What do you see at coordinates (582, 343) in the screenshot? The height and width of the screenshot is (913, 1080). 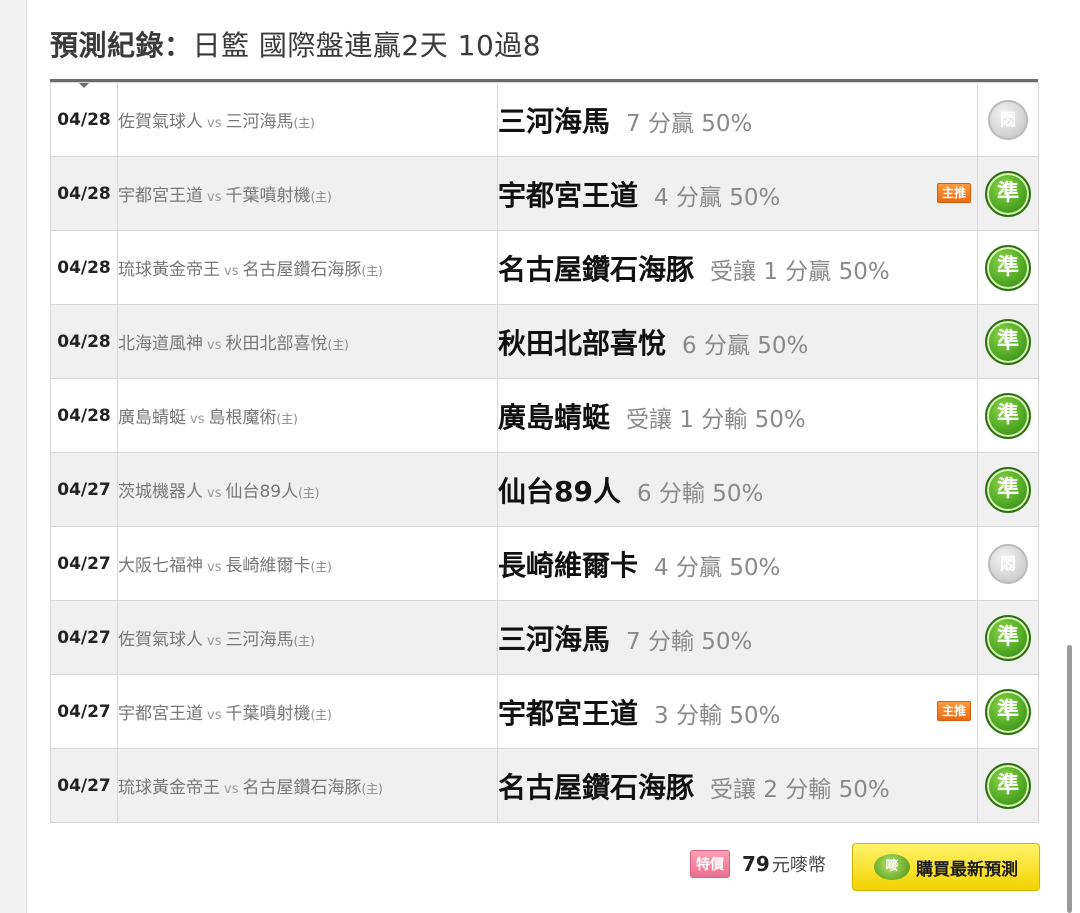 I see `pick-team: 秋田北部喜悅` at bounding box center [582, 343].